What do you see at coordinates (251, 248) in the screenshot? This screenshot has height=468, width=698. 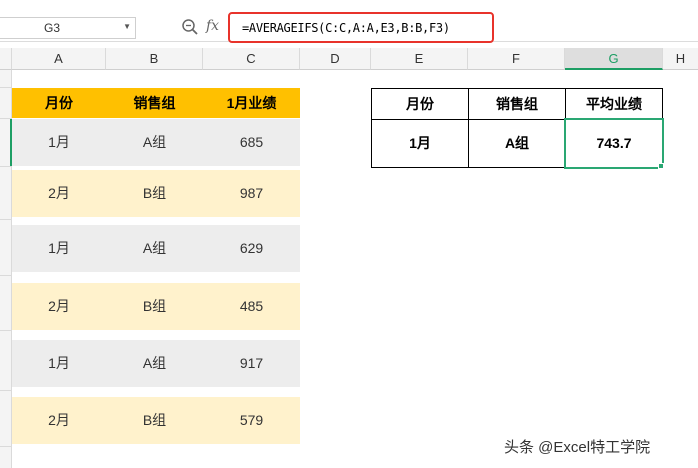 I see `table-cell: 629` at bounding box center [251, 248].